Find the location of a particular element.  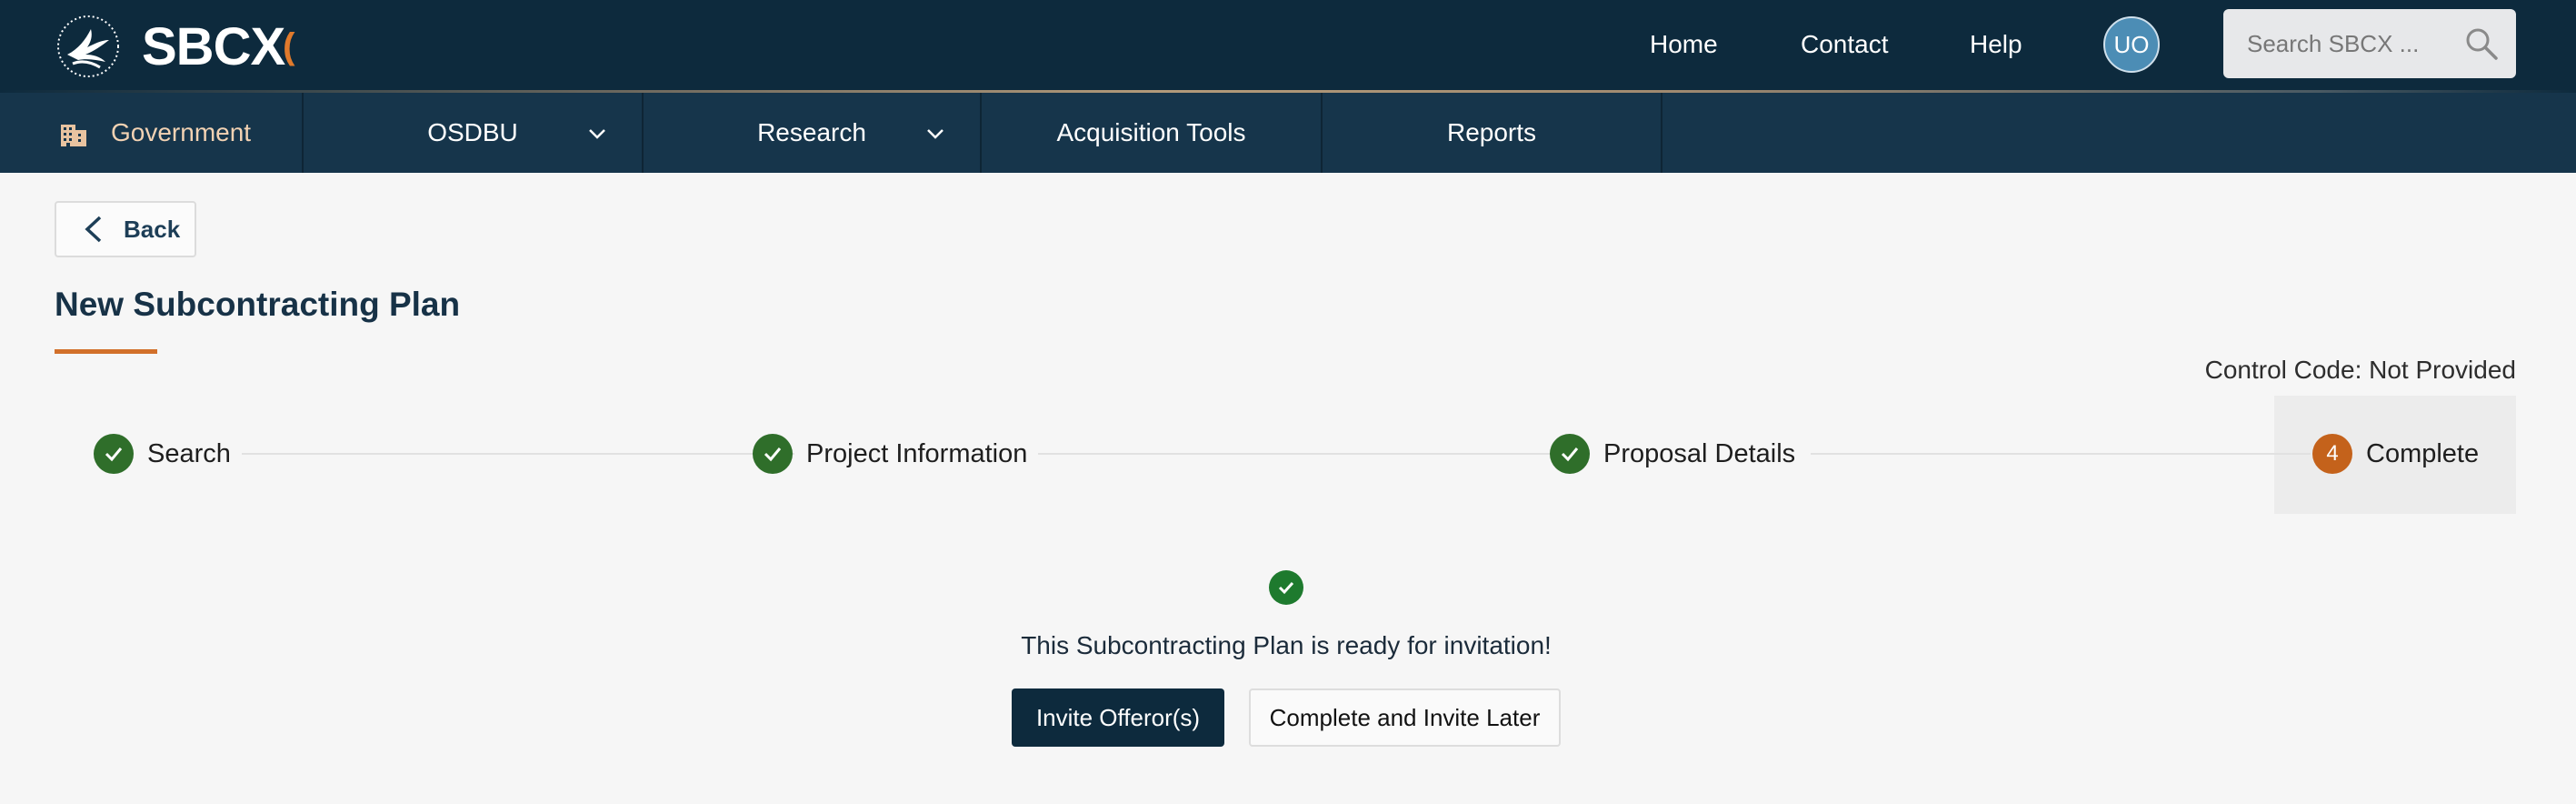

subnav-item-label: Research is located at coordinates (811, 132).